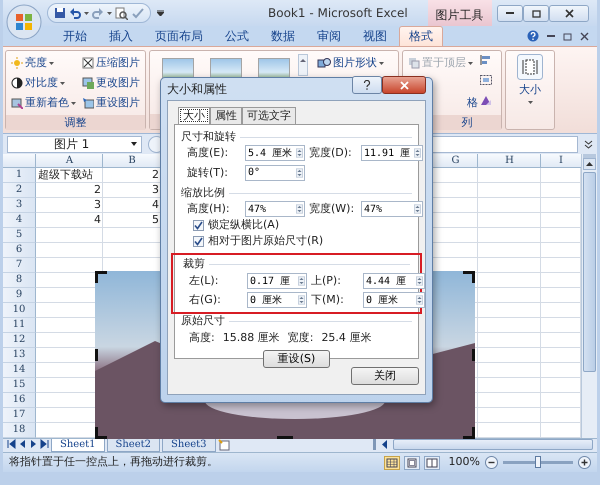 This screenshot has width=600, height=485. Describe the element at coordinates (19, 355) in the screenshot. I see `row-header: 13` at that location.